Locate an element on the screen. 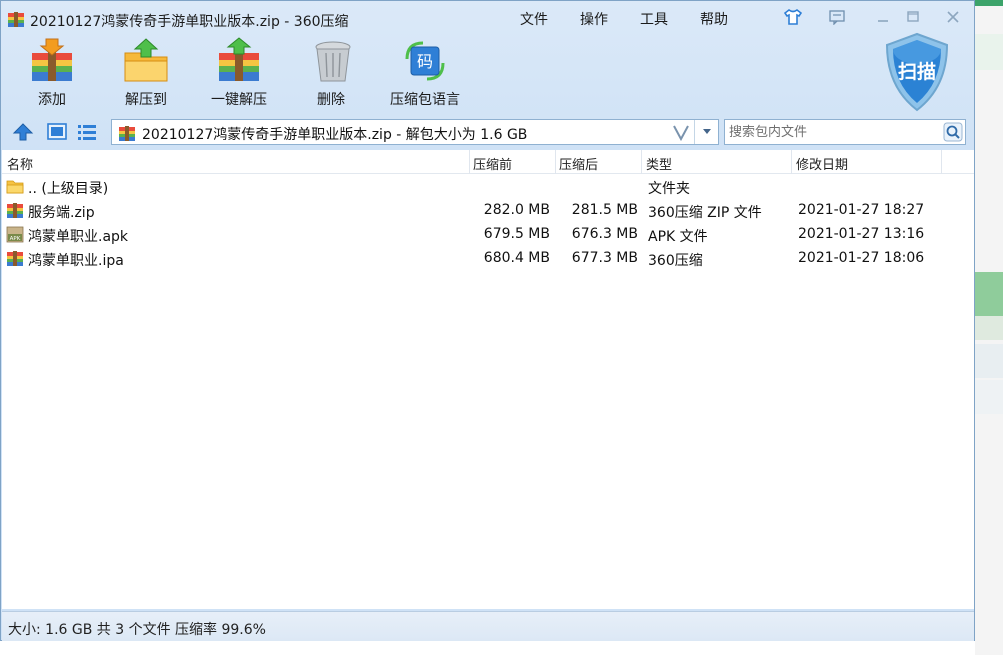  status-bar: 大小: 1.6 GB 共 3 个文件 压缩率 99.6% is located at coordinates (488, 626).